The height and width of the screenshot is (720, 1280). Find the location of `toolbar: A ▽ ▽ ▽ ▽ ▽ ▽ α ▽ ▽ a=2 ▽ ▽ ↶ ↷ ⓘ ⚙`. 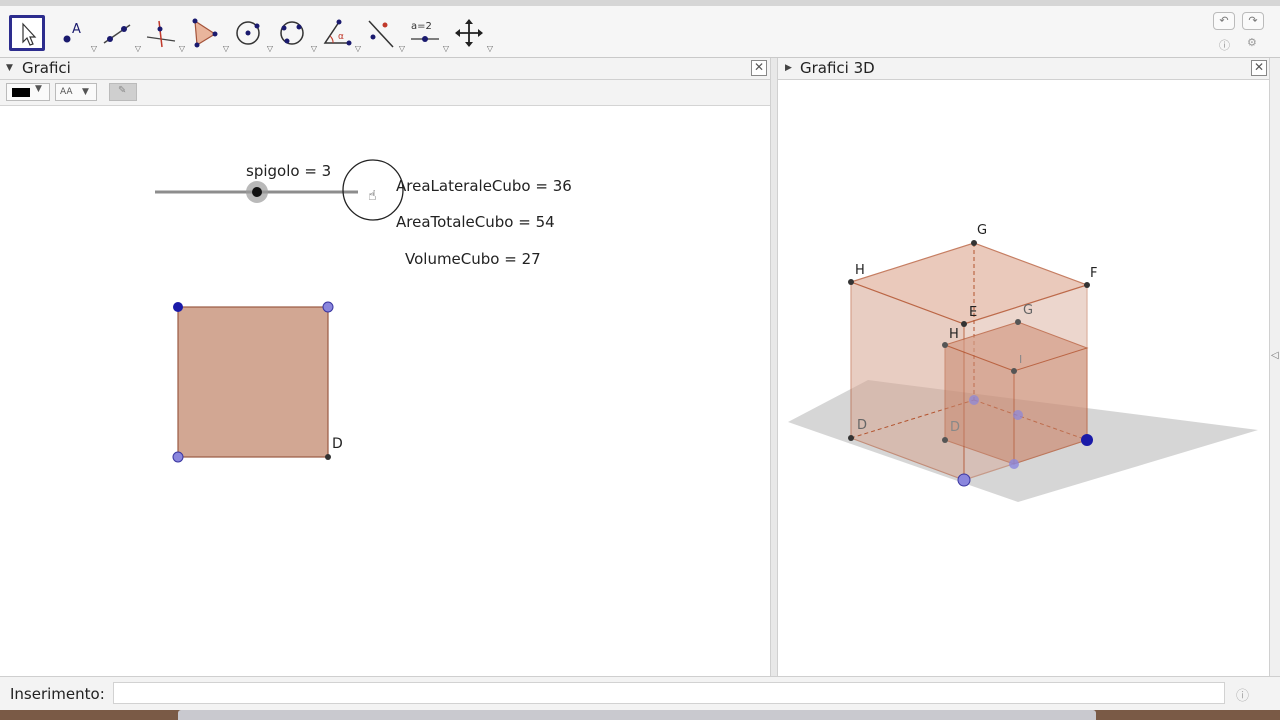

toolbar: A ▽ ▽ ▽ ▽ ▽ ▽ α ▽ ▽ a=2 ▽ ▽ ↶ ↷ ⓘ ⚙ is located at coordinates (640, 29).